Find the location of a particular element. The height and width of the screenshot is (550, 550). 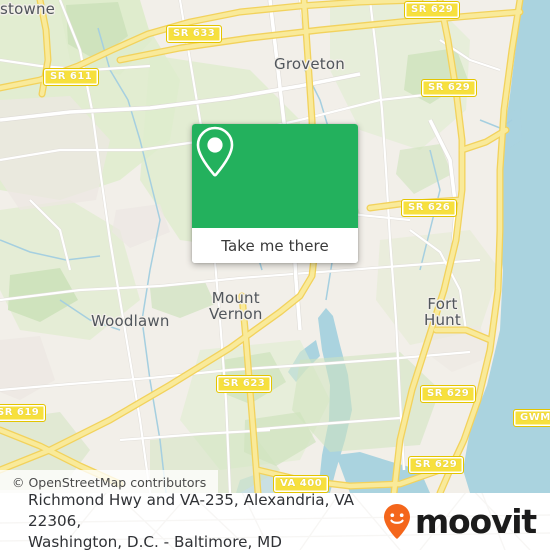

route-shield-sr629-northeast: SR 629 is located at coordinates (449, 88).